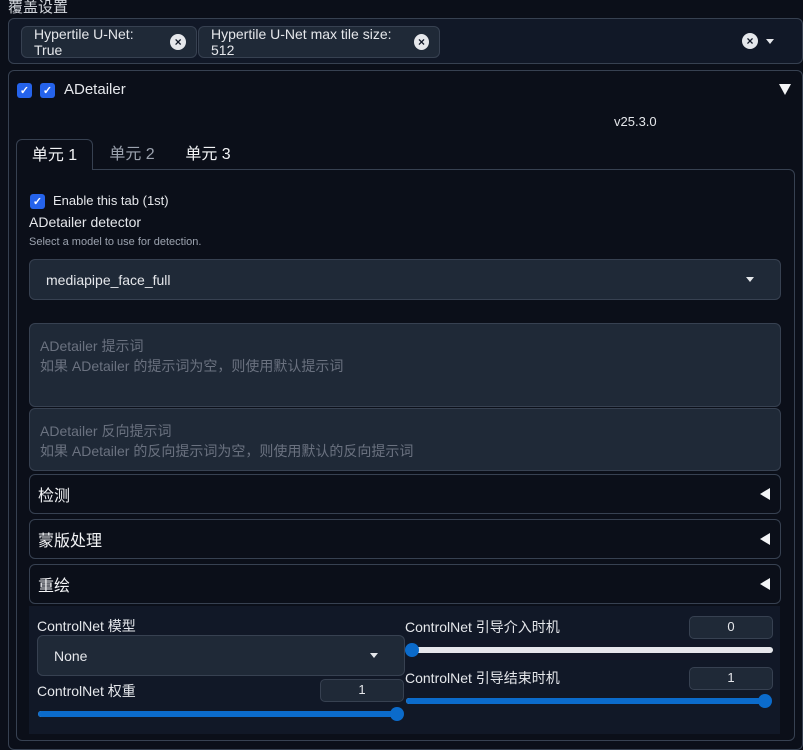  What do you see at coordinates (132, 154) in the screenshot?
I see `tab-unit-2: 单元 2` at bounding box center [132, 154].